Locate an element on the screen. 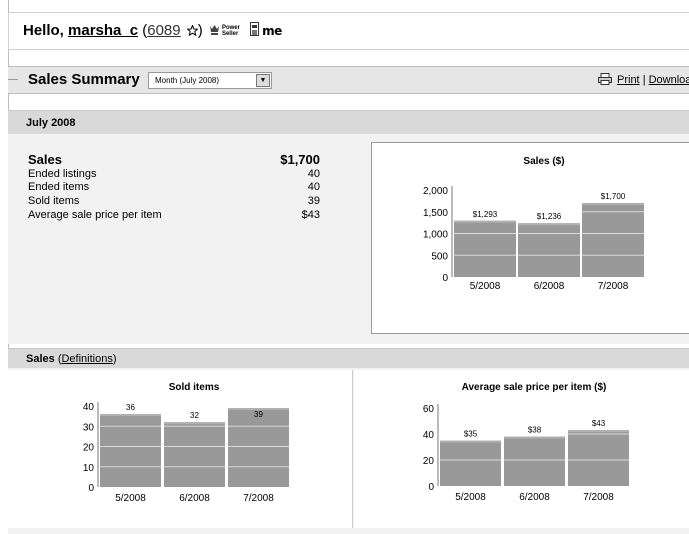 The height and width of the screenshot is (534, 689). power-seller-icon is located at coordinates (214, 31).